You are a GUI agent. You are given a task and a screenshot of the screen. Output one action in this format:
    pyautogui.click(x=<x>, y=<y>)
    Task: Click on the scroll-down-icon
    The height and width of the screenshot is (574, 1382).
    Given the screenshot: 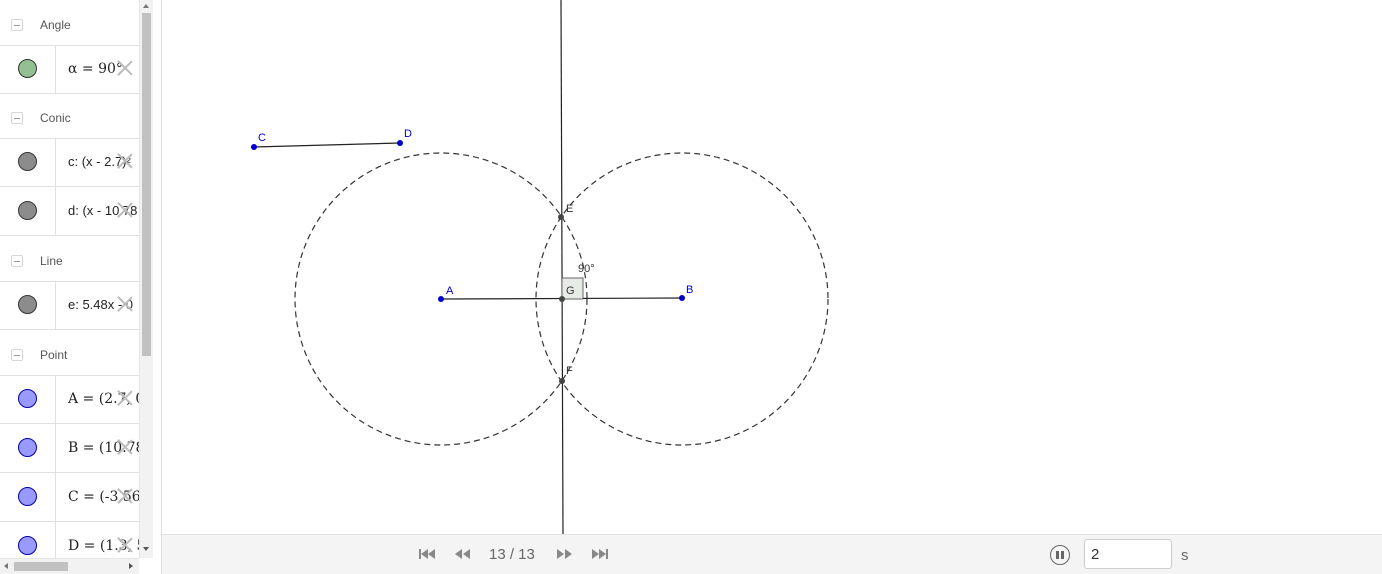 What is the action you would take?
    pyautogui.click(x=146, y=549)
    